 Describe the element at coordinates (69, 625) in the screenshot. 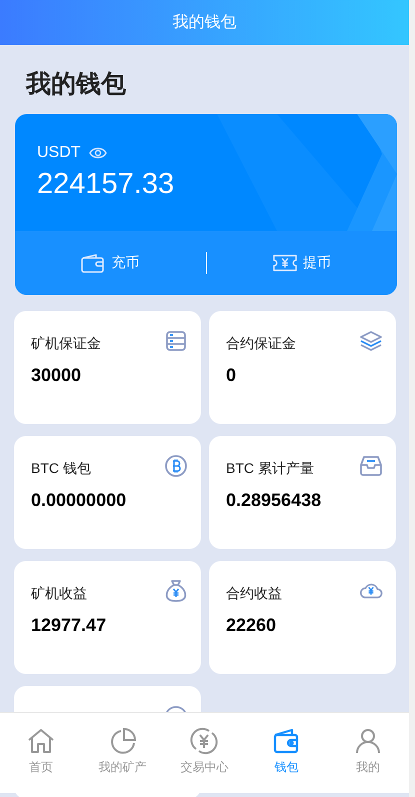

I see `stat-value: 12977.47` at that location.